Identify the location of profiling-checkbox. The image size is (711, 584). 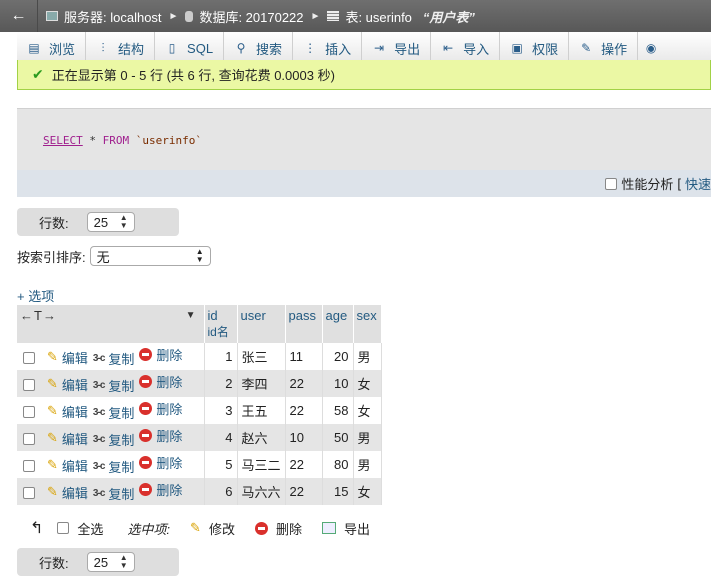
(611, 183).